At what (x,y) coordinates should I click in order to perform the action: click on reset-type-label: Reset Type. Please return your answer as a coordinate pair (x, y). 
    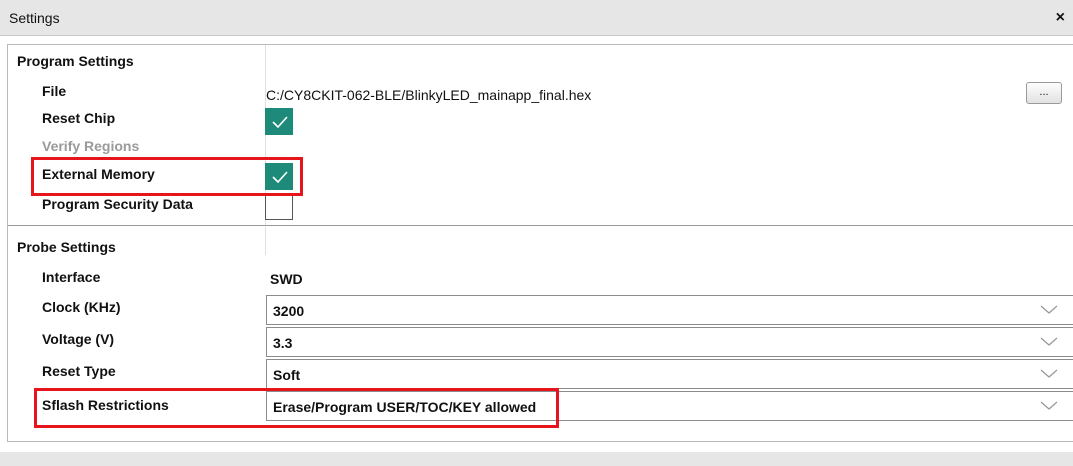
    Looking at the image, I should click on (79, 371).